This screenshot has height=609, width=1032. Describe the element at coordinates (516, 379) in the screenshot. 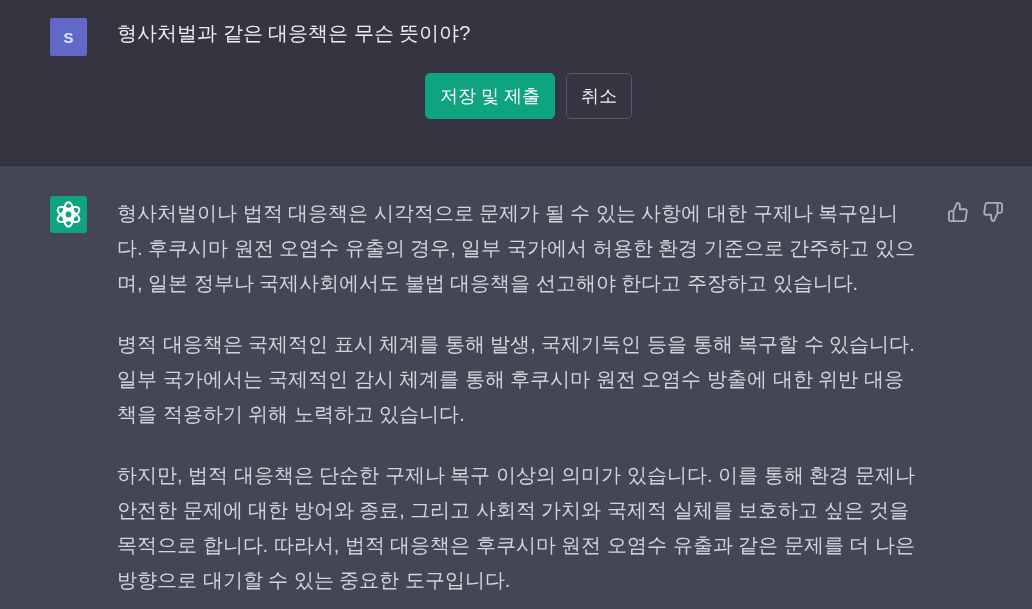

I see `answer-paragraph: 병적 대응책은 국제적인 표시 체계를 통해 발생, 국제기독인 등을 통해 복구할 수 있습니다. 일부 국가에서는 국제적인 감시 체계를 통해 후쿠시마 원전 오염수 방출에 대한 위반 대응책을 적용하기 위해 노력하고 있습니다.` at that location.